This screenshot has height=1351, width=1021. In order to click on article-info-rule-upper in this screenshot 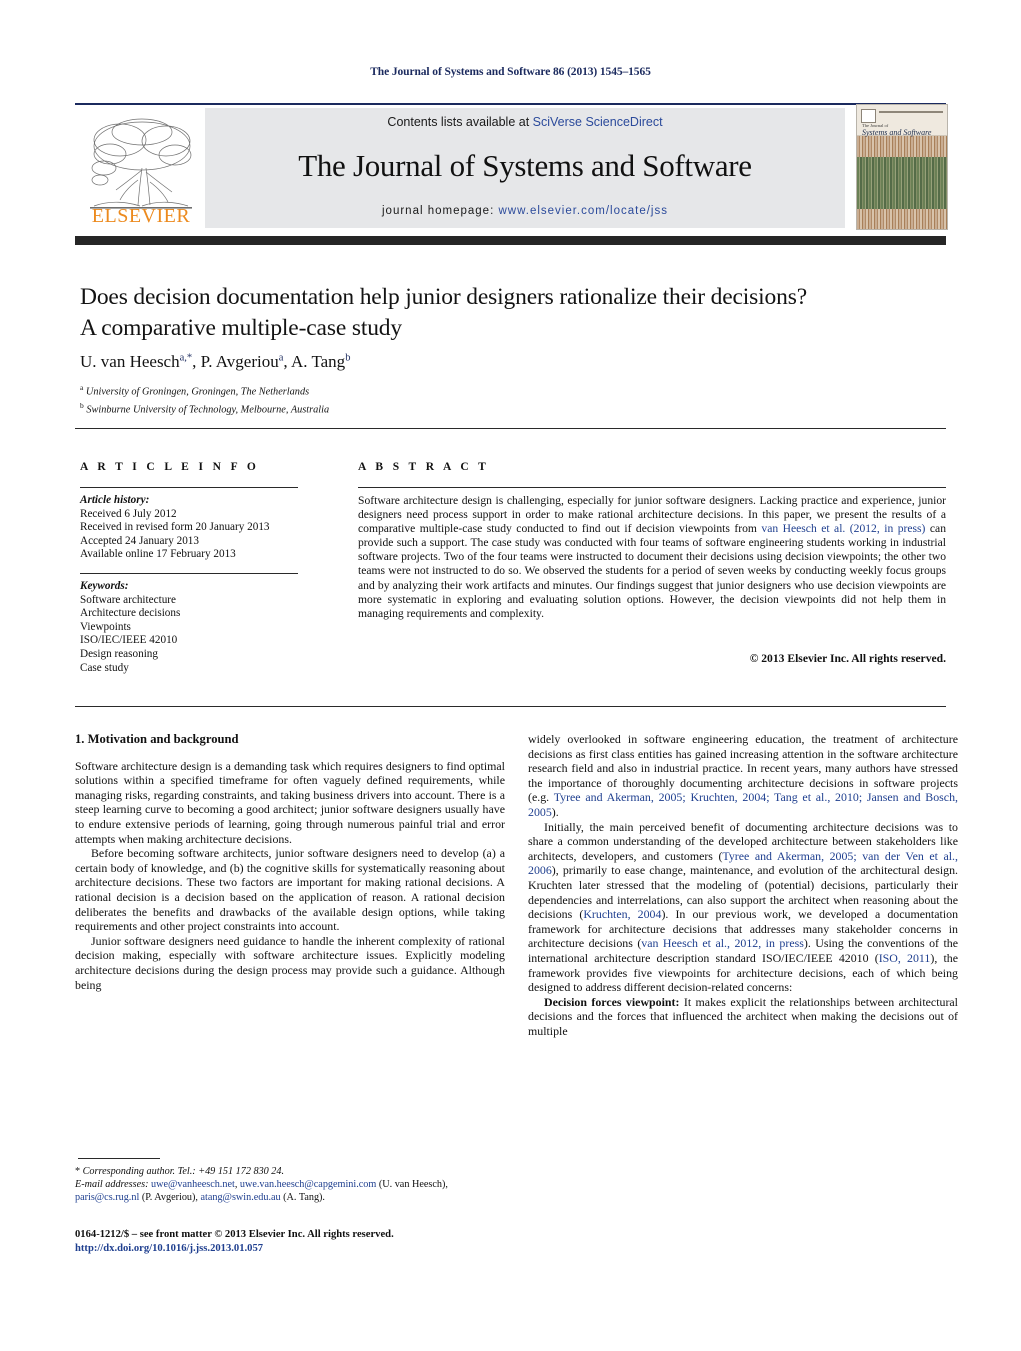, I will do `click(189, 487)`.